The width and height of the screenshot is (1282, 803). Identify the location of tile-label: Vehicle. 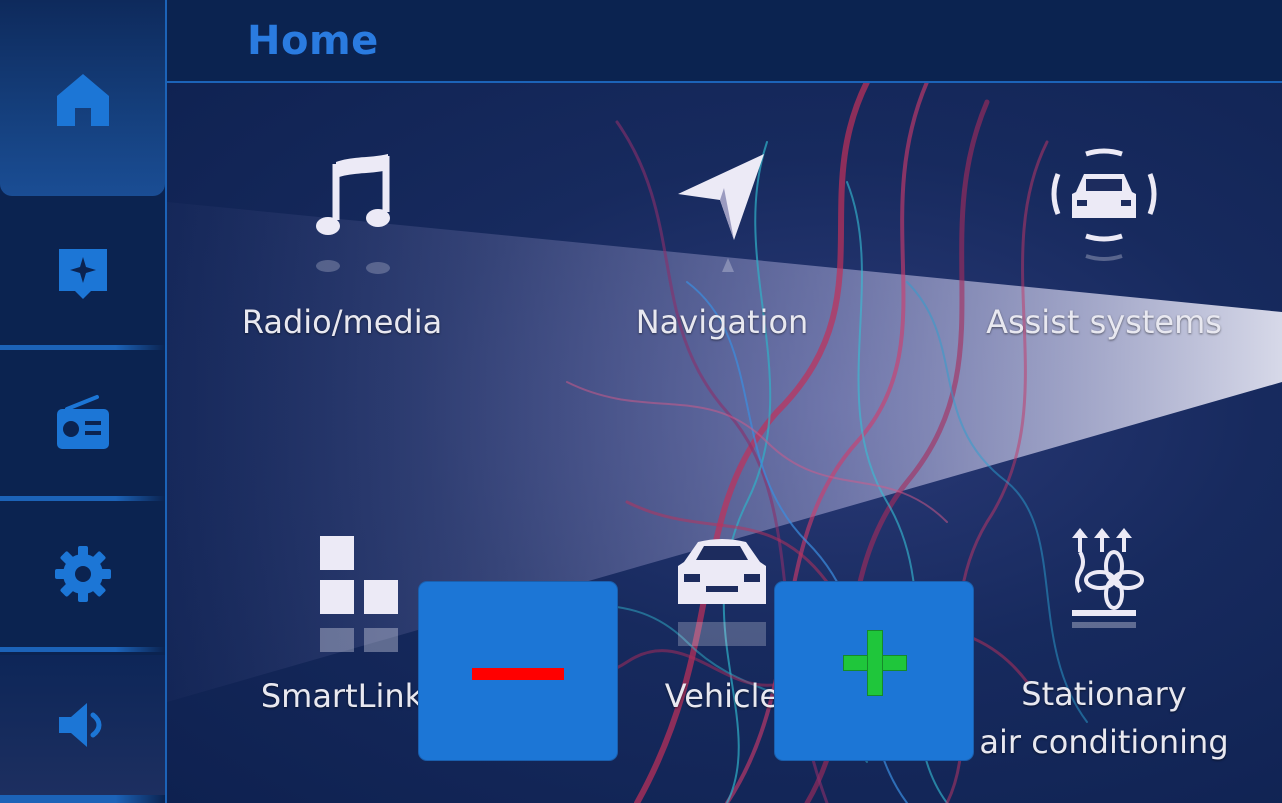
(722, 696).